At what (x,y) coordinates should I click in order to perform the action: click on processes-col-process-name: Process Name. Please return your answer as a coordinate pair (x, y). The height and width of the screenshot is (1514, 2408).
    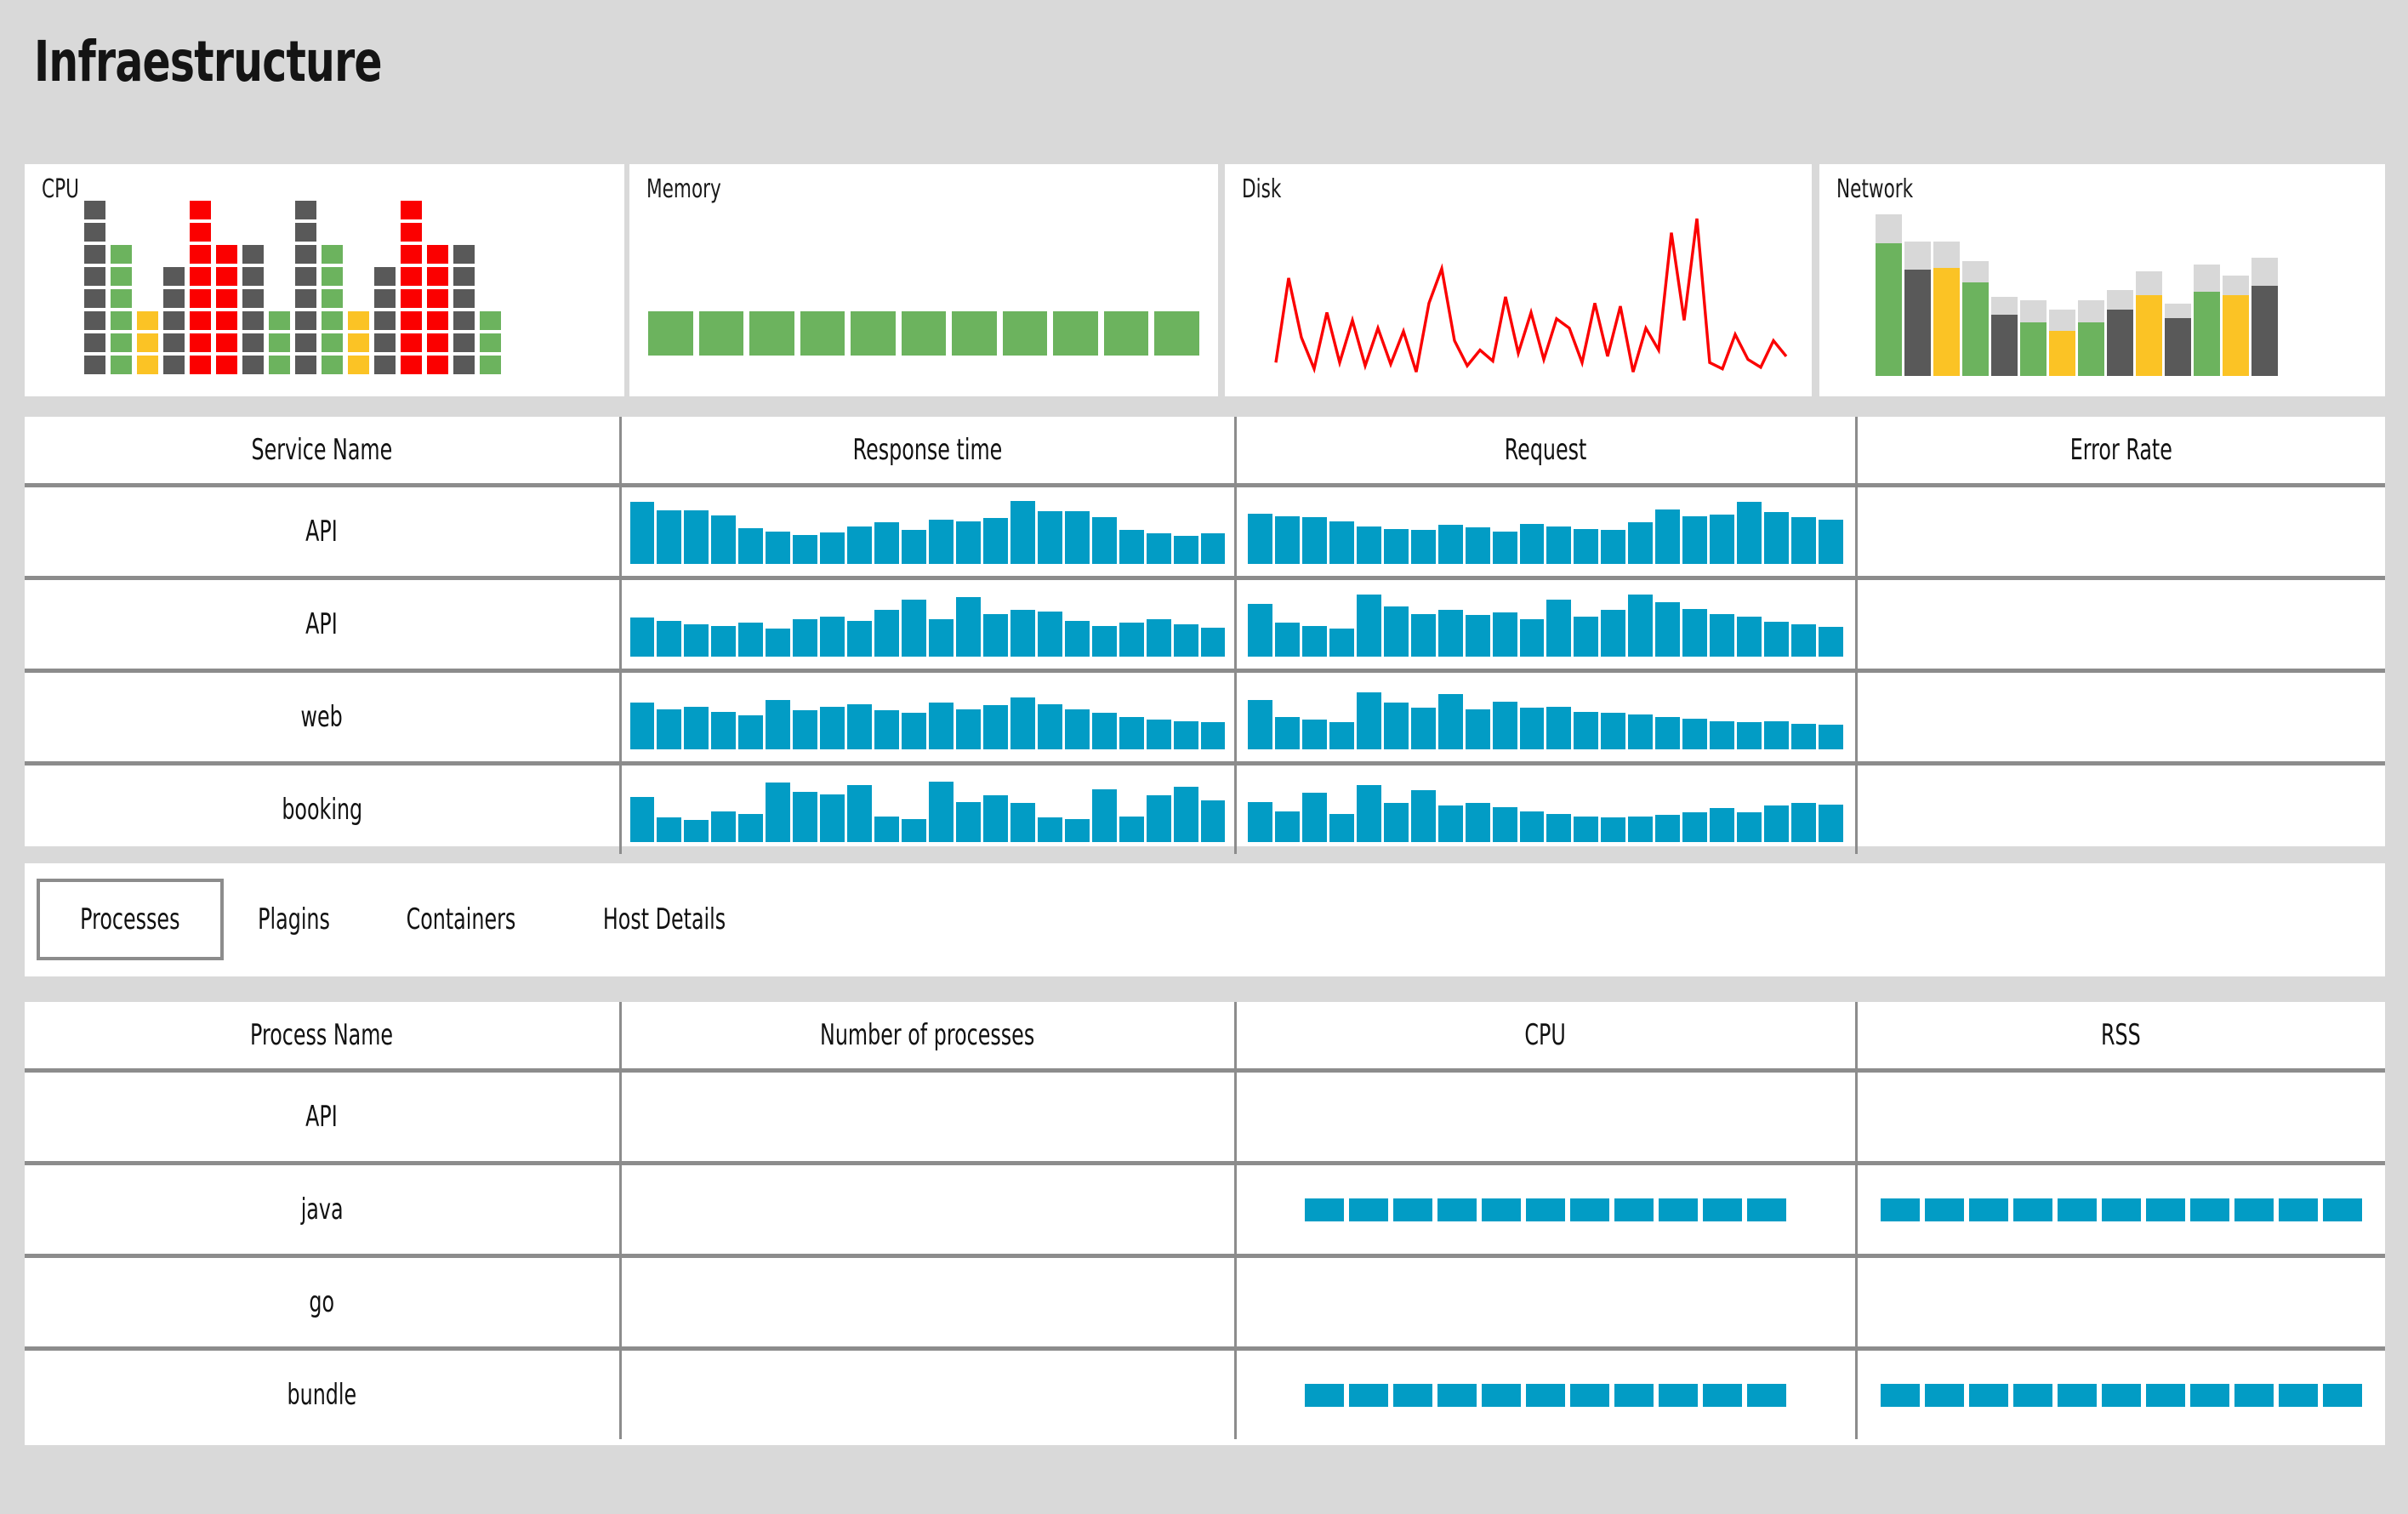
    Looking at the image, I should click on (323, 1037).